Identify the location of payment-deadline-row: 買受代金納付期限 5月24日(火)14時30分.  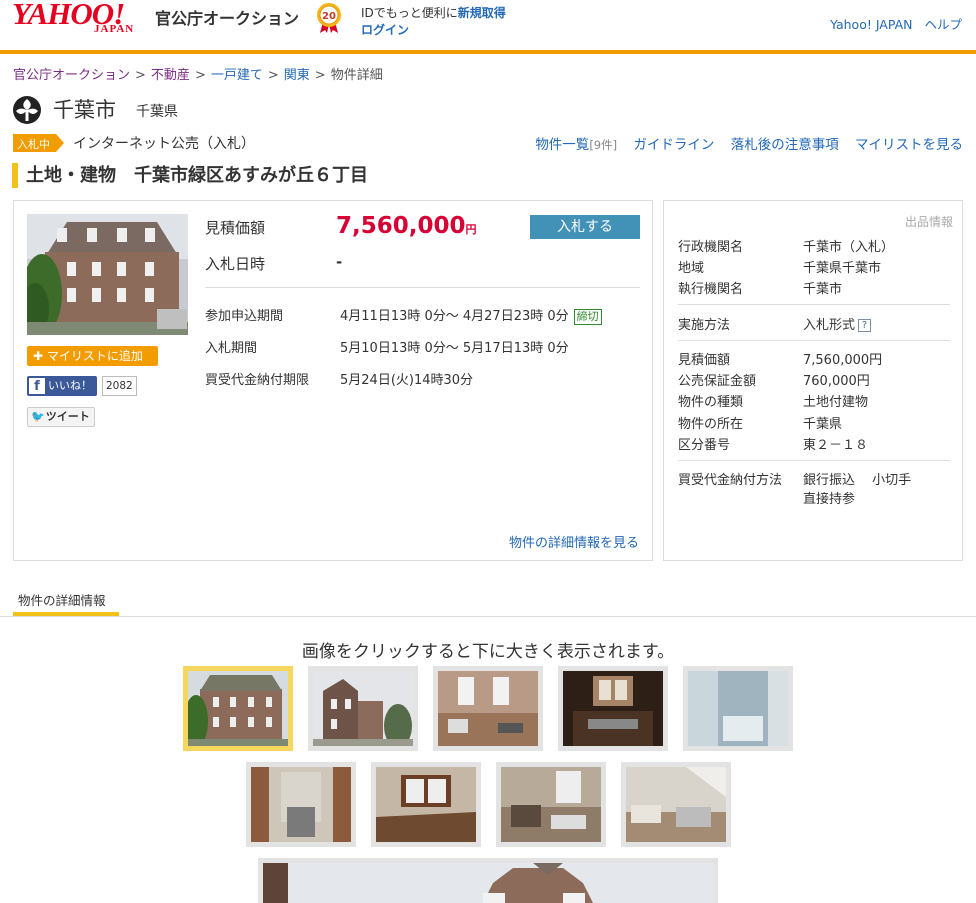
(339, 378).